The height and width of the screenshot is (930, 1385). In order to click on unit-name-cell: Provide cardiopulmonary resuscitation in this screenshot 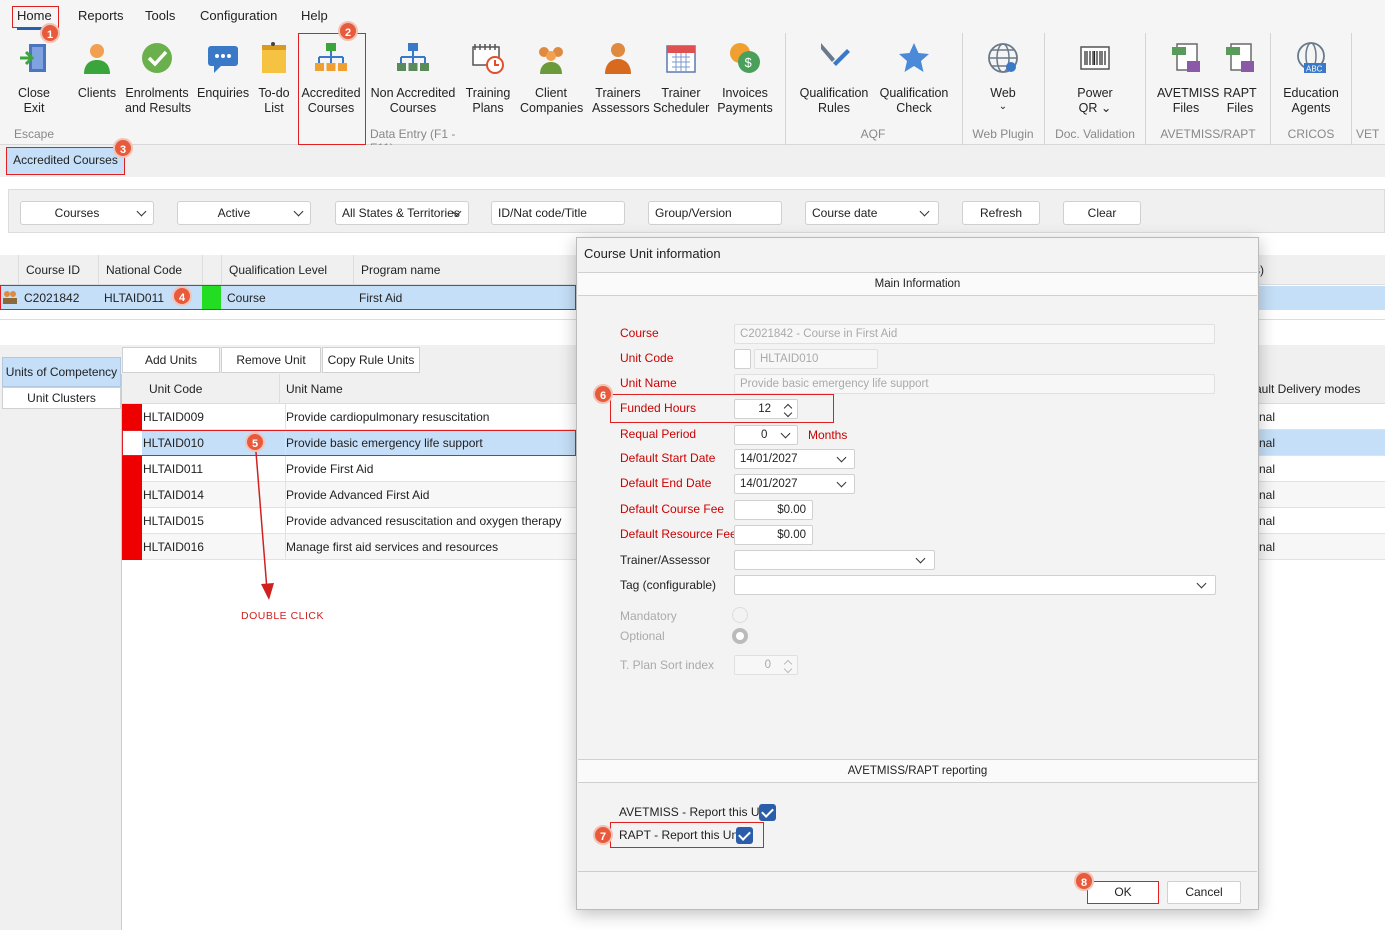, I will do `click(387, 417)`.